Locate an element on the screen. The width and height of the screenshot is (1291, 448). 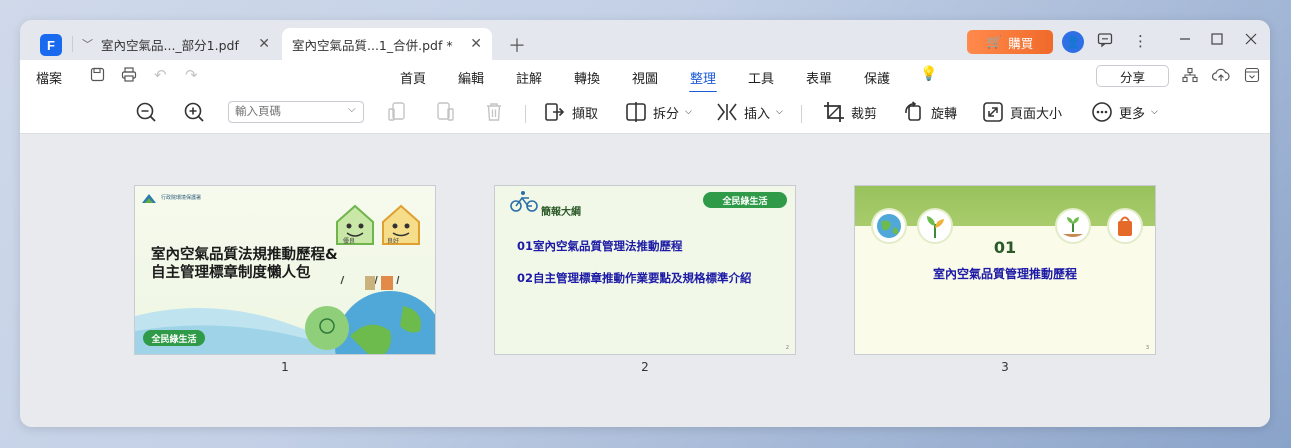
chevron-down-icon: ﹀ is located at coordinates (87, 44).